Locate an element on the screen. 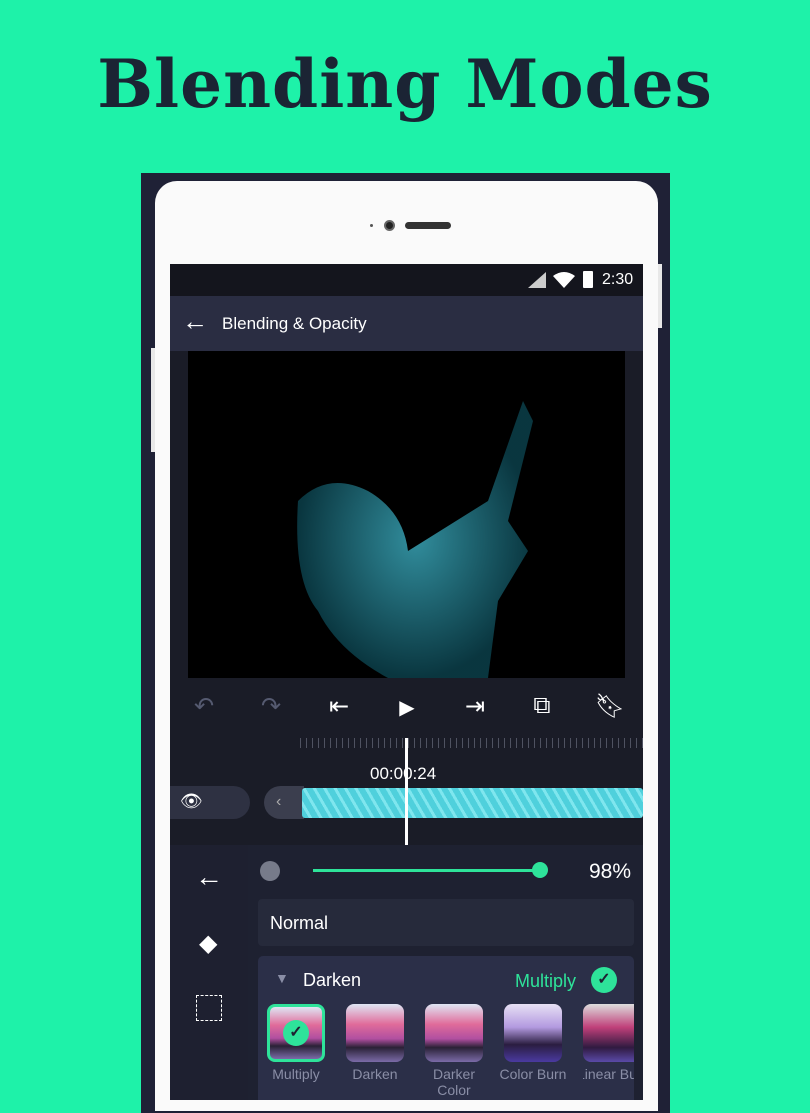 Image resolution: width=810 pixels, height=1113 pixels. skip-end-icon: ⇥ is located at coordinates (475, 706).